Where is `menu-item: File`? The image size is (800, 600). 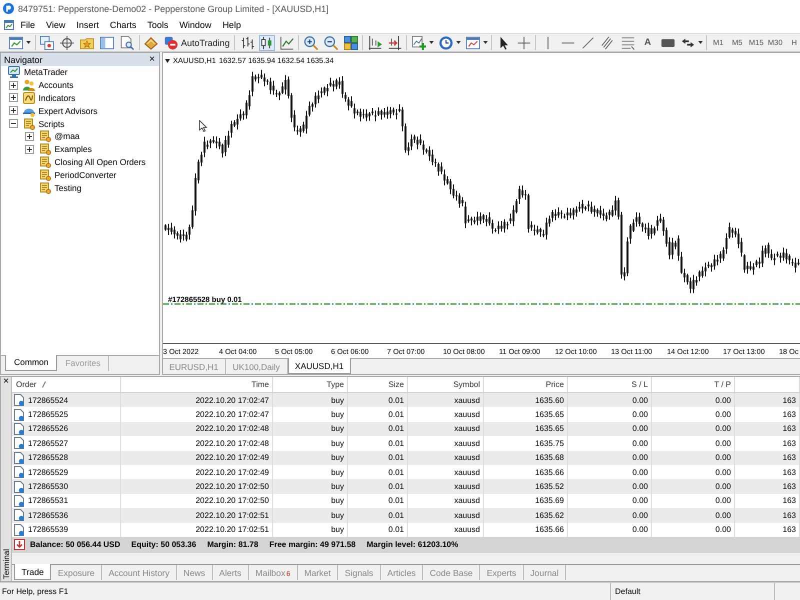
menu-item: File is located at coordinates (28, 25).